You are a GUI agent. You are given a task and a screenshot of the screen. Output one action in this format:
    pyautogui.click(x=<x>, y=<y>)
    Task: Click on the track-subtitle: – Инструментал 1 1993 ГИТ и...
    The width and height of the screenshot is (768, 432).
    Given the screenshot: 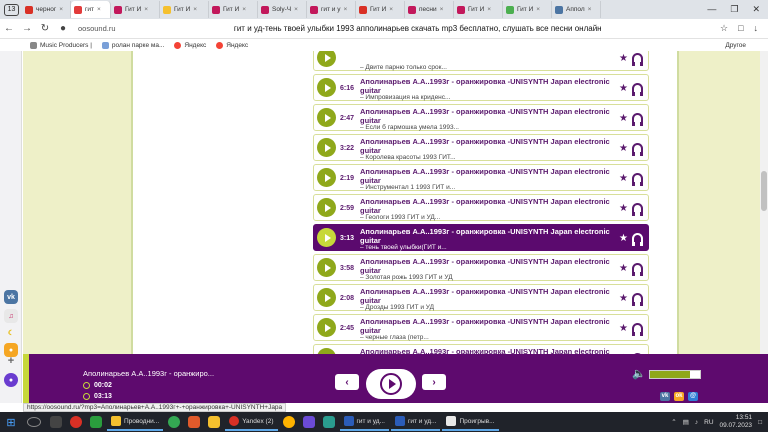 What is the action you would take?
    pyautogui.click(x=407, y=187)
    